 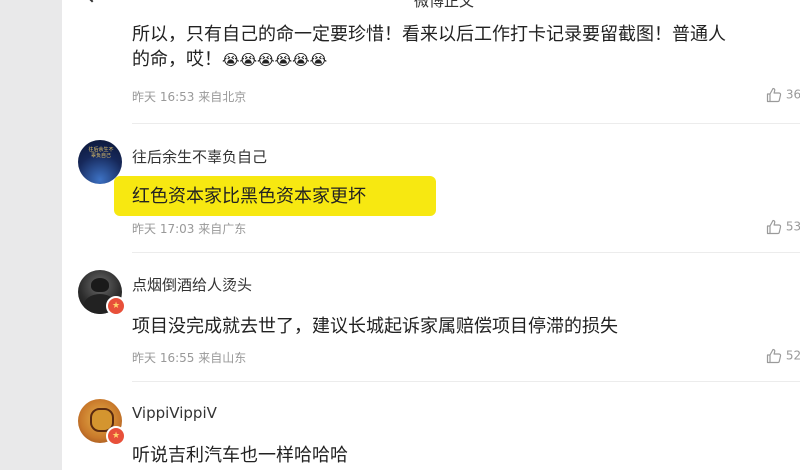 What do you see at coordinates (189, 229) in the screenshot?
I see `comment-meta: 昨天 17:03 来自广东` at bounding box center [189, 229].